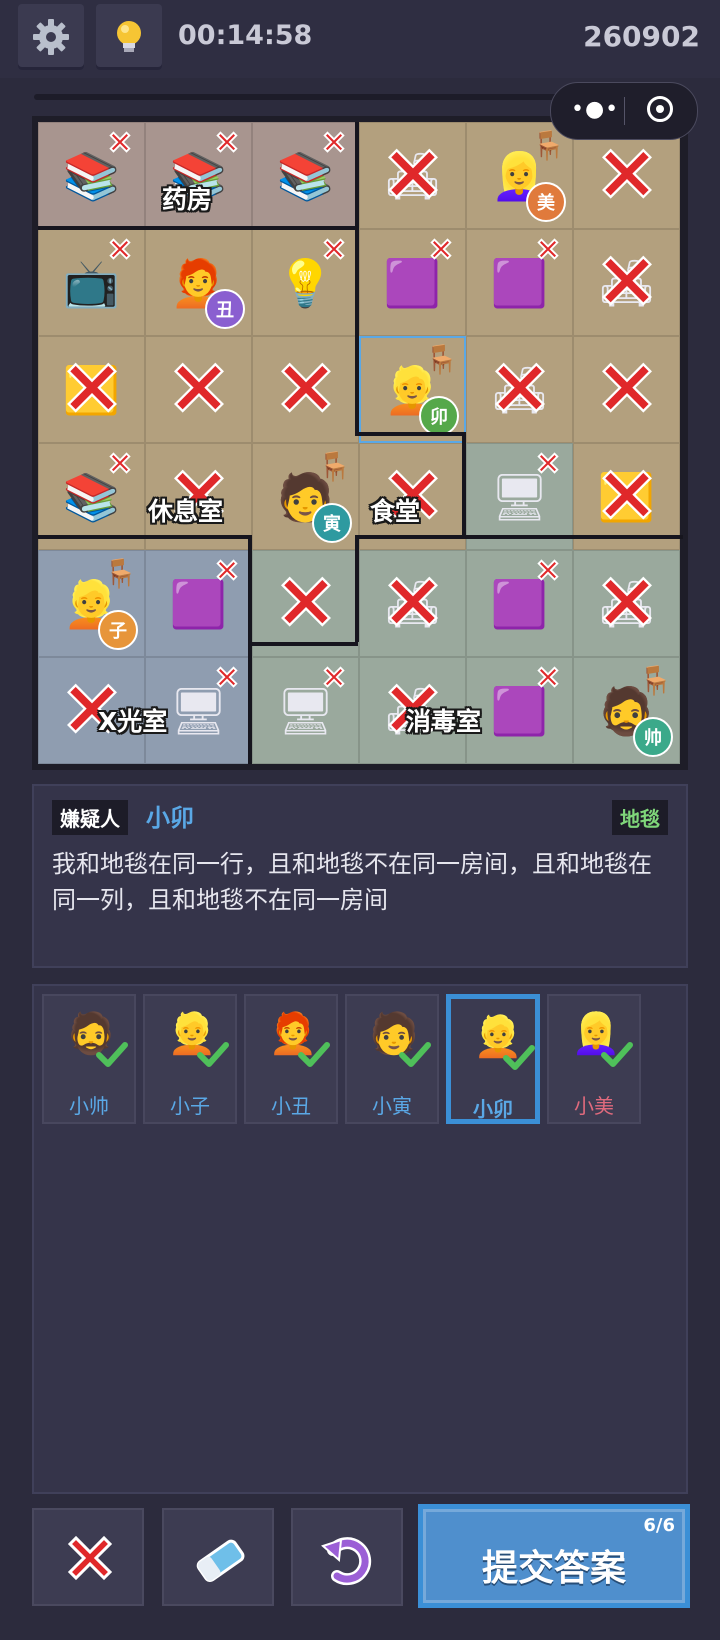 This screenshot has width=720, height=1640. What do you see at coordinates (91, 603) in the screenshot?
I see `board-cell-r5c1: 👱 🪑 子` at bounding box center [91, 603].